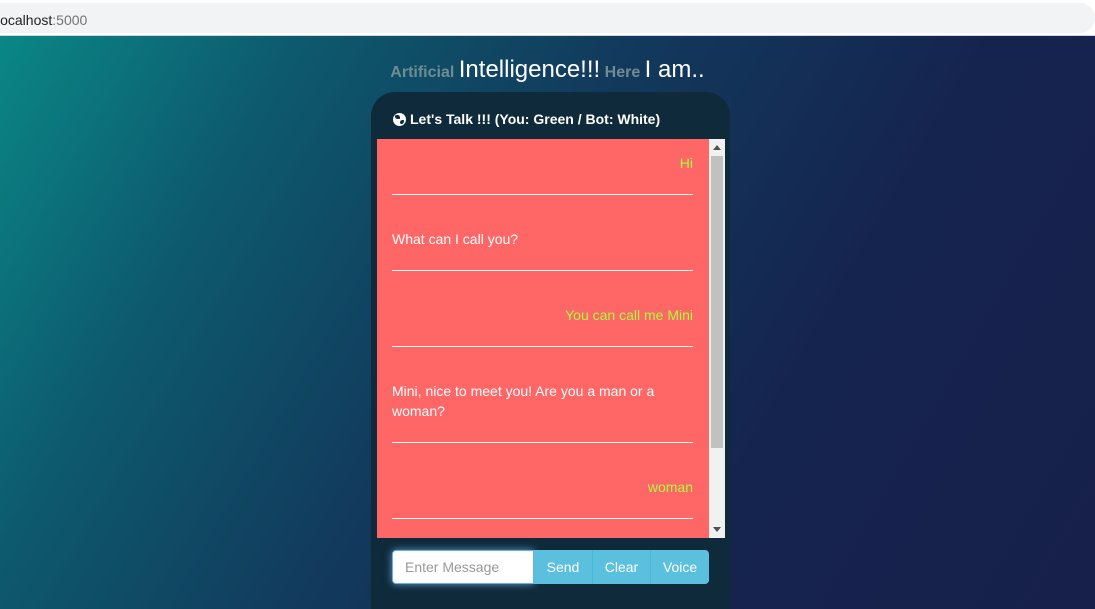  What do you see at coordinates (463, 567) in the screenshot?
I see `message-input` at bounding box center [463, 567].